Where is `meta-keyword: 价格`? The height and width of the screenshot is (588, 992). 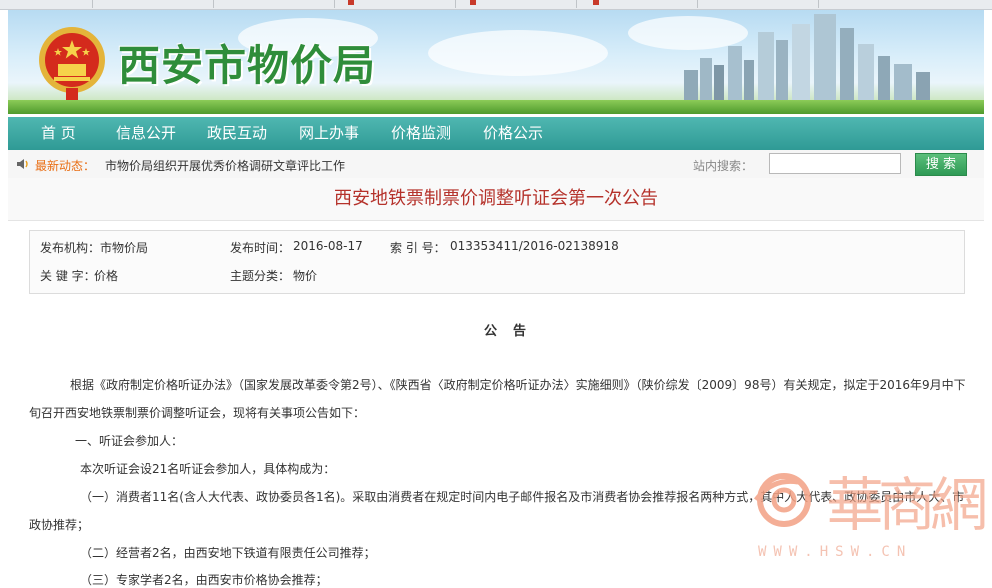 meta-keyword: 价格 is located at coordinates (106, 276).